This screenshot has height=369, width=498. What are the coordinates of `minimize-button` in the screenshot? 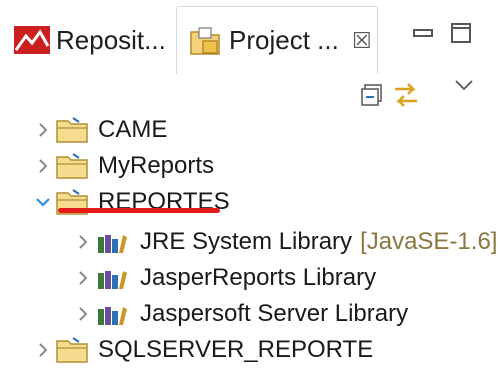 It's located at (423, 33).